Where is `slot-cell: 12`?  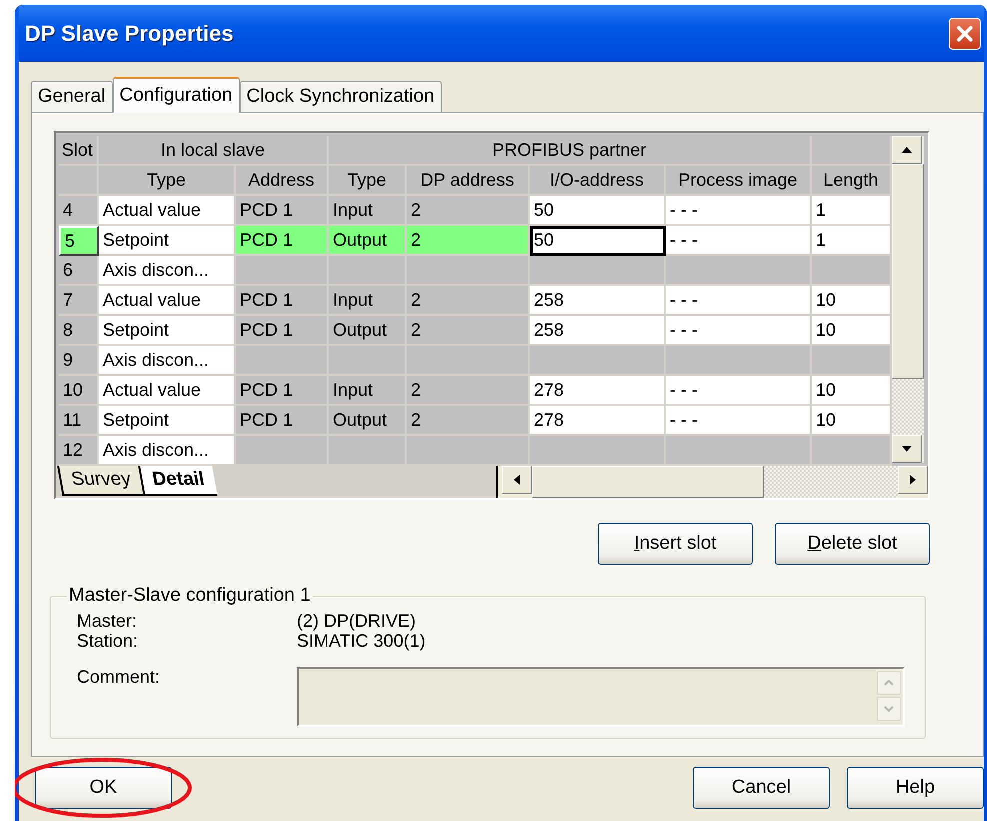
slot-cell: 12 is located at coordinates (79, 451).